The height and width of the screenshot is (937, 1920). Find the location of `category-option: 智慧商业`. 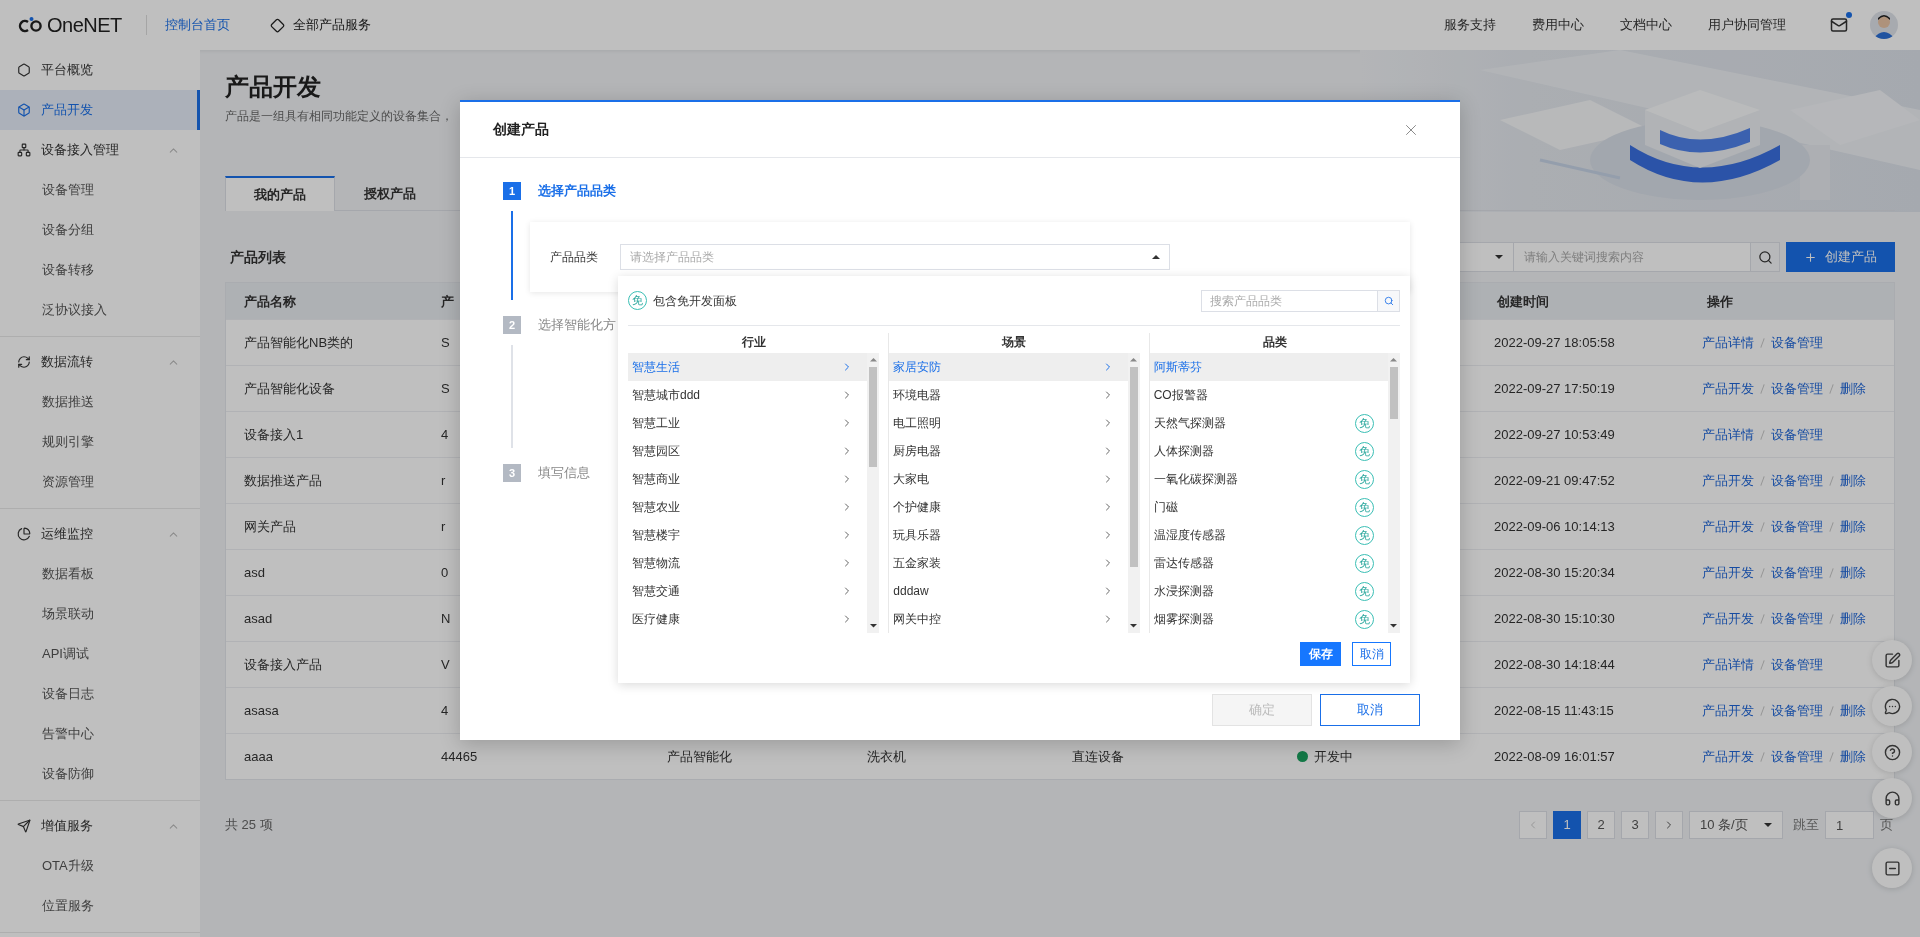

category-option: 智慧商业 is located at coordinates (748, 479).